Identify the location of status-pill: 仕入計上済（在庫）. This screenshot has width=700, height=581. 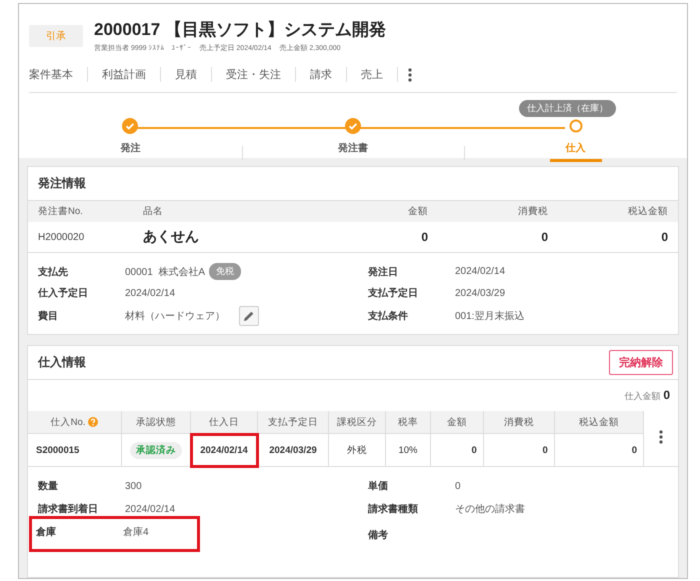
(567, 108).